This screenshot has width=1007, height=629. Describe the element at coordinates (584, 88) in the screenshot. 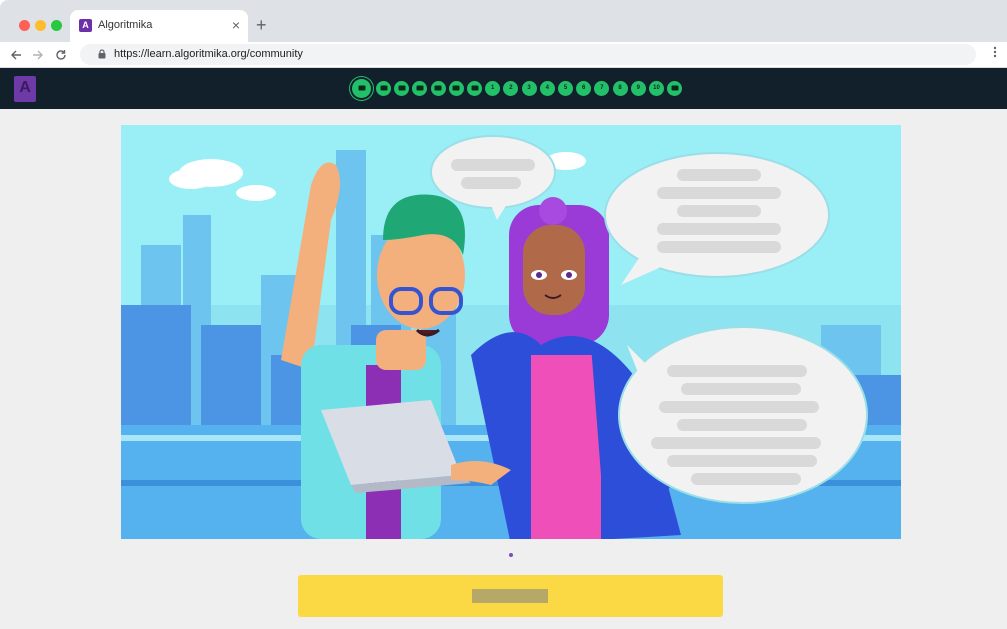

I see `step-6: 6` at that location.